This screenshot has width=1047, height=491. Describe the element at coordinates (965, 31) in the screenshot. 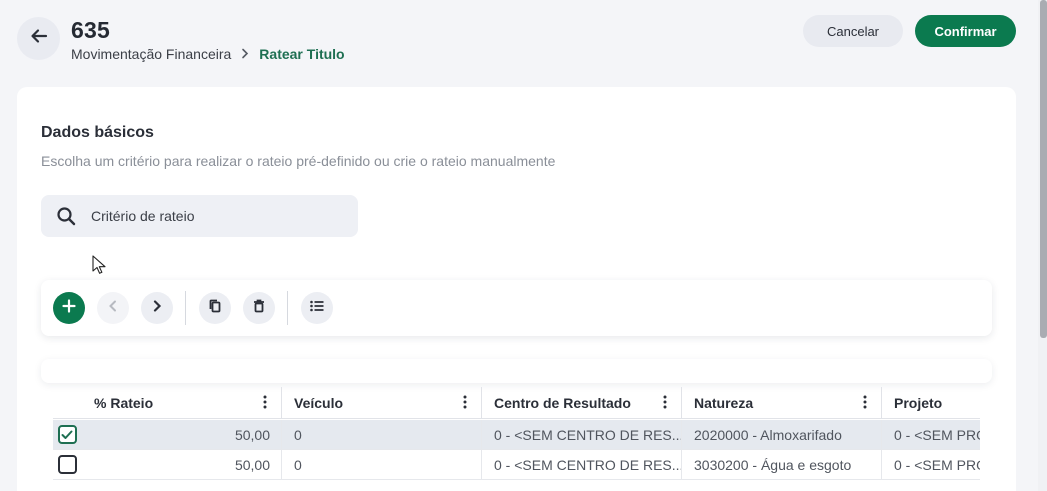

I see `confirm-button: Confirmar` at that location.